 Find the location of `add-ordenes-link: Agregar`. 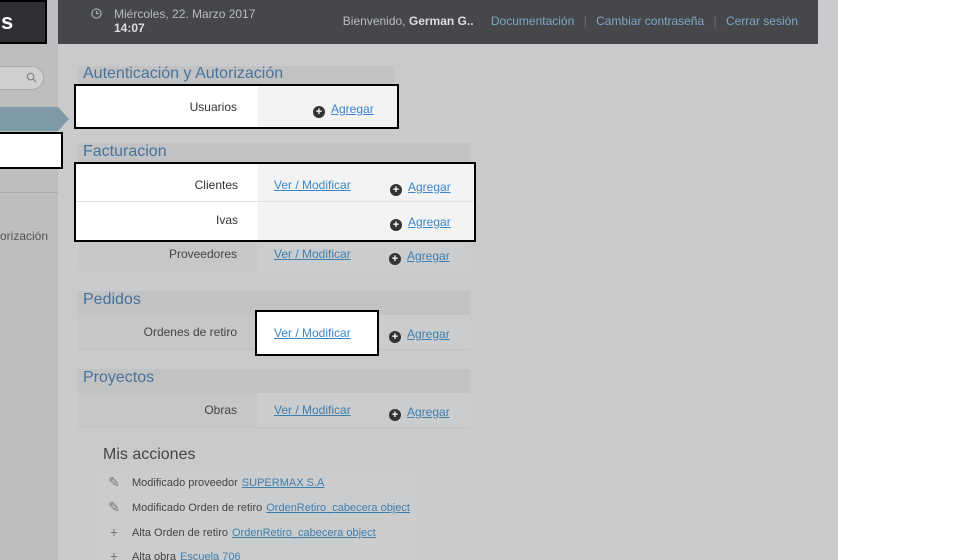

add-ordenes-link: Agregar is located at coordinates (428, 334).